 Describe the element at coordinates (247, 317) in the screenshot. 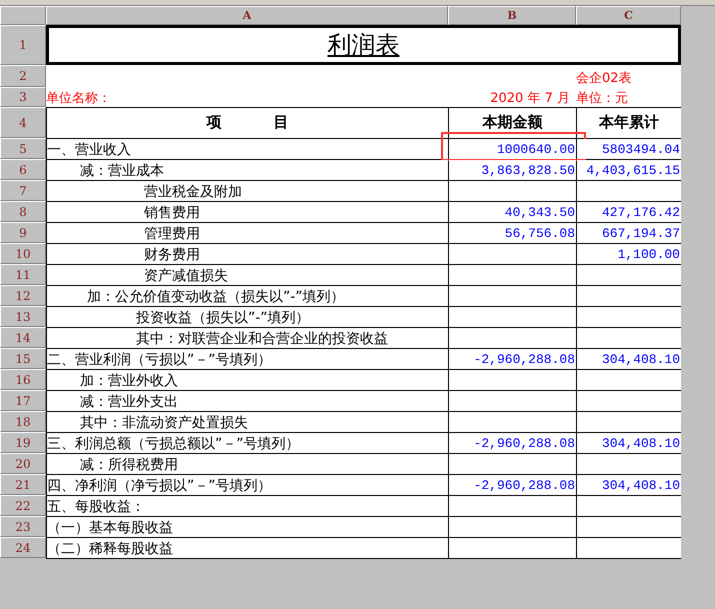

I see `table-cell: 投资收益（损失以”-”填列）` at that location.